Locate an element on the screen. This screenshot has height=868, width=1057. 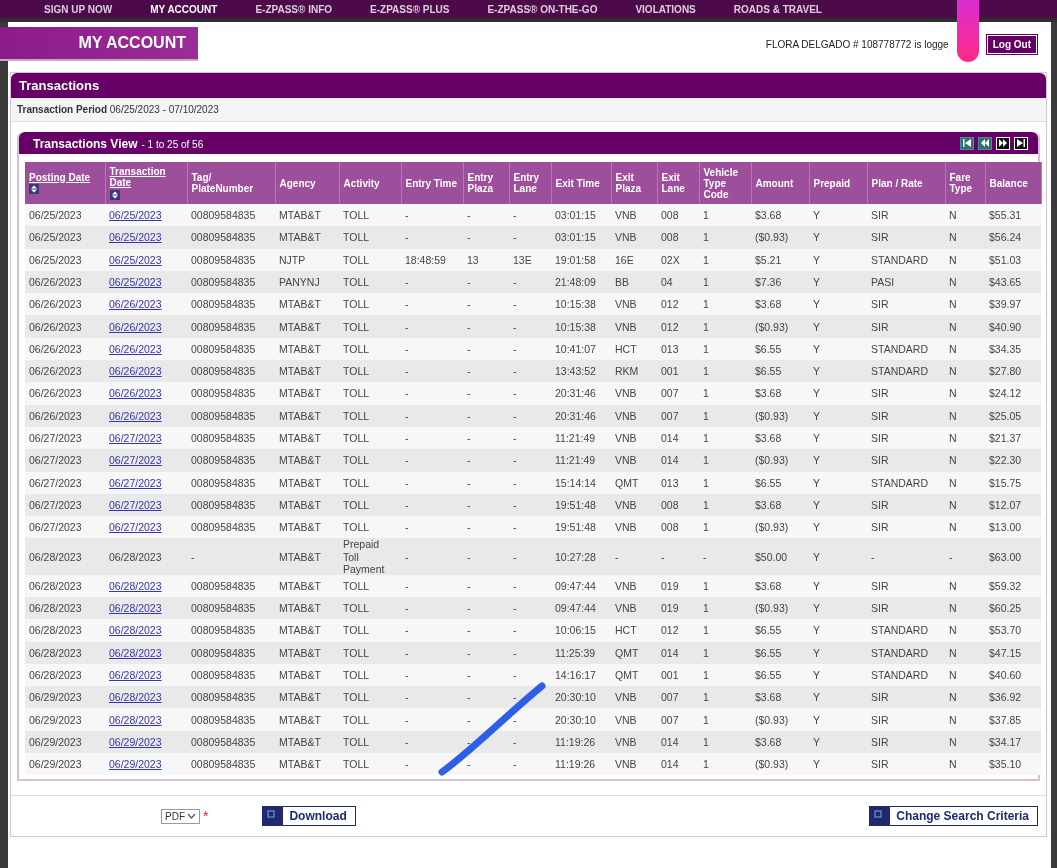
format-select: PDF is located at coordinates (180, 816).